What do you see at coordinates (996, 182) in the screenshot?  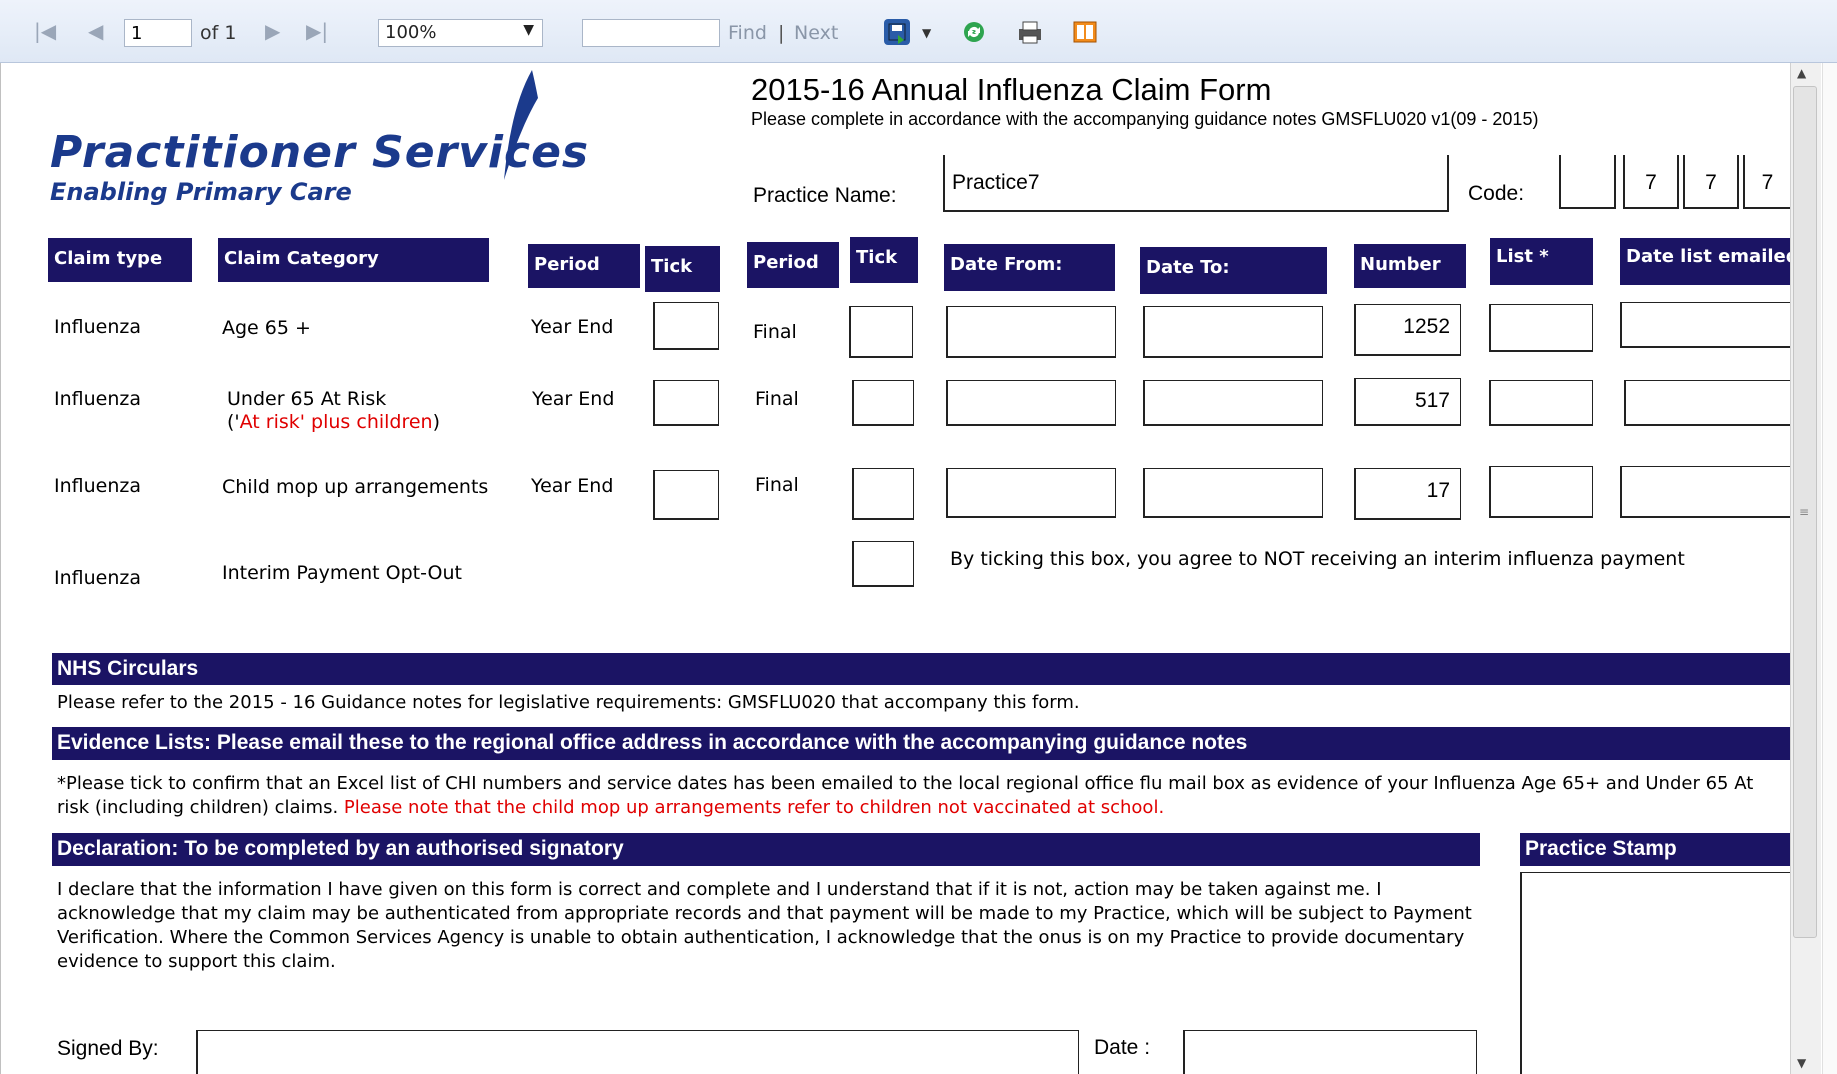 I see `practice-name-value: Practice7` at bounding box center [996, 182].